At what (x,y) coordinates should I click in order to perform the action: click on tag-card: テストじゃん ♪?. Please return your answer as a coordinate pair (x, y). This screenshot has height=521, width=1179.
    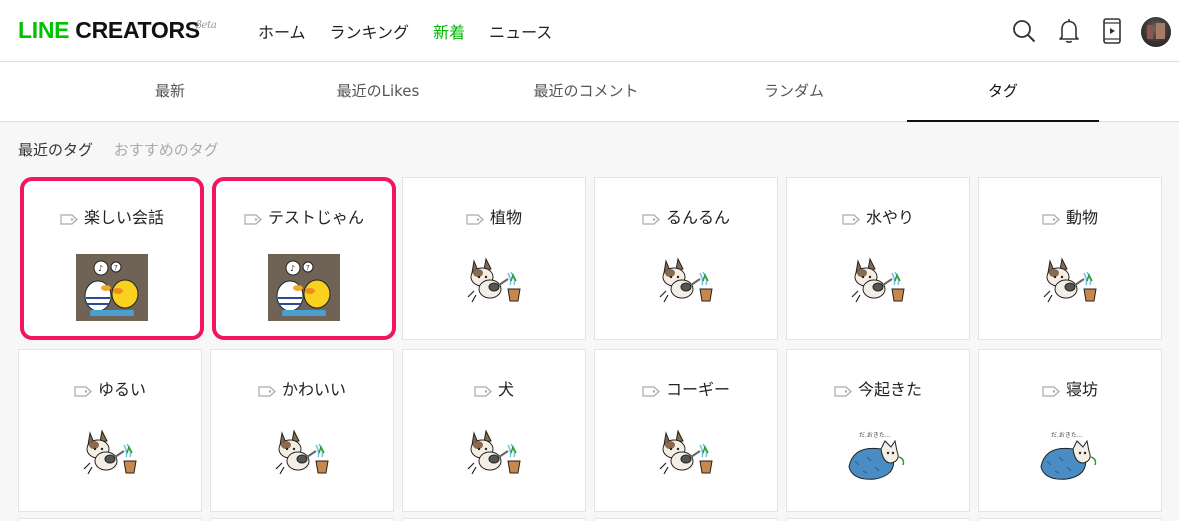
    Looking at the image, I should click on (304, 258).